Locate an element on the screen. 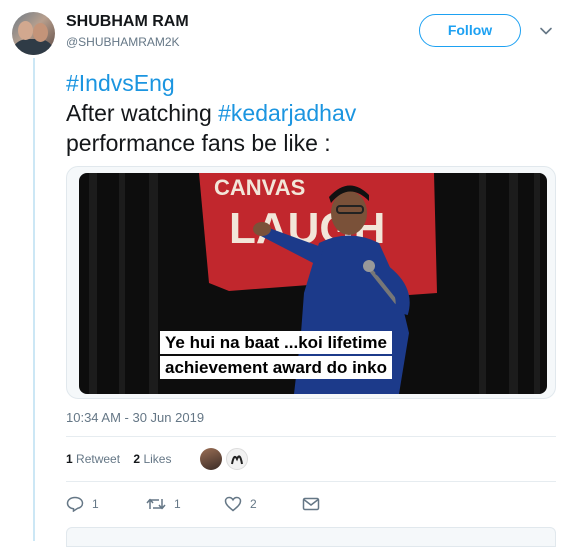 The height and width of the screenshot is (547, 564). reply-preview-card is located at coordinates (311, 537).